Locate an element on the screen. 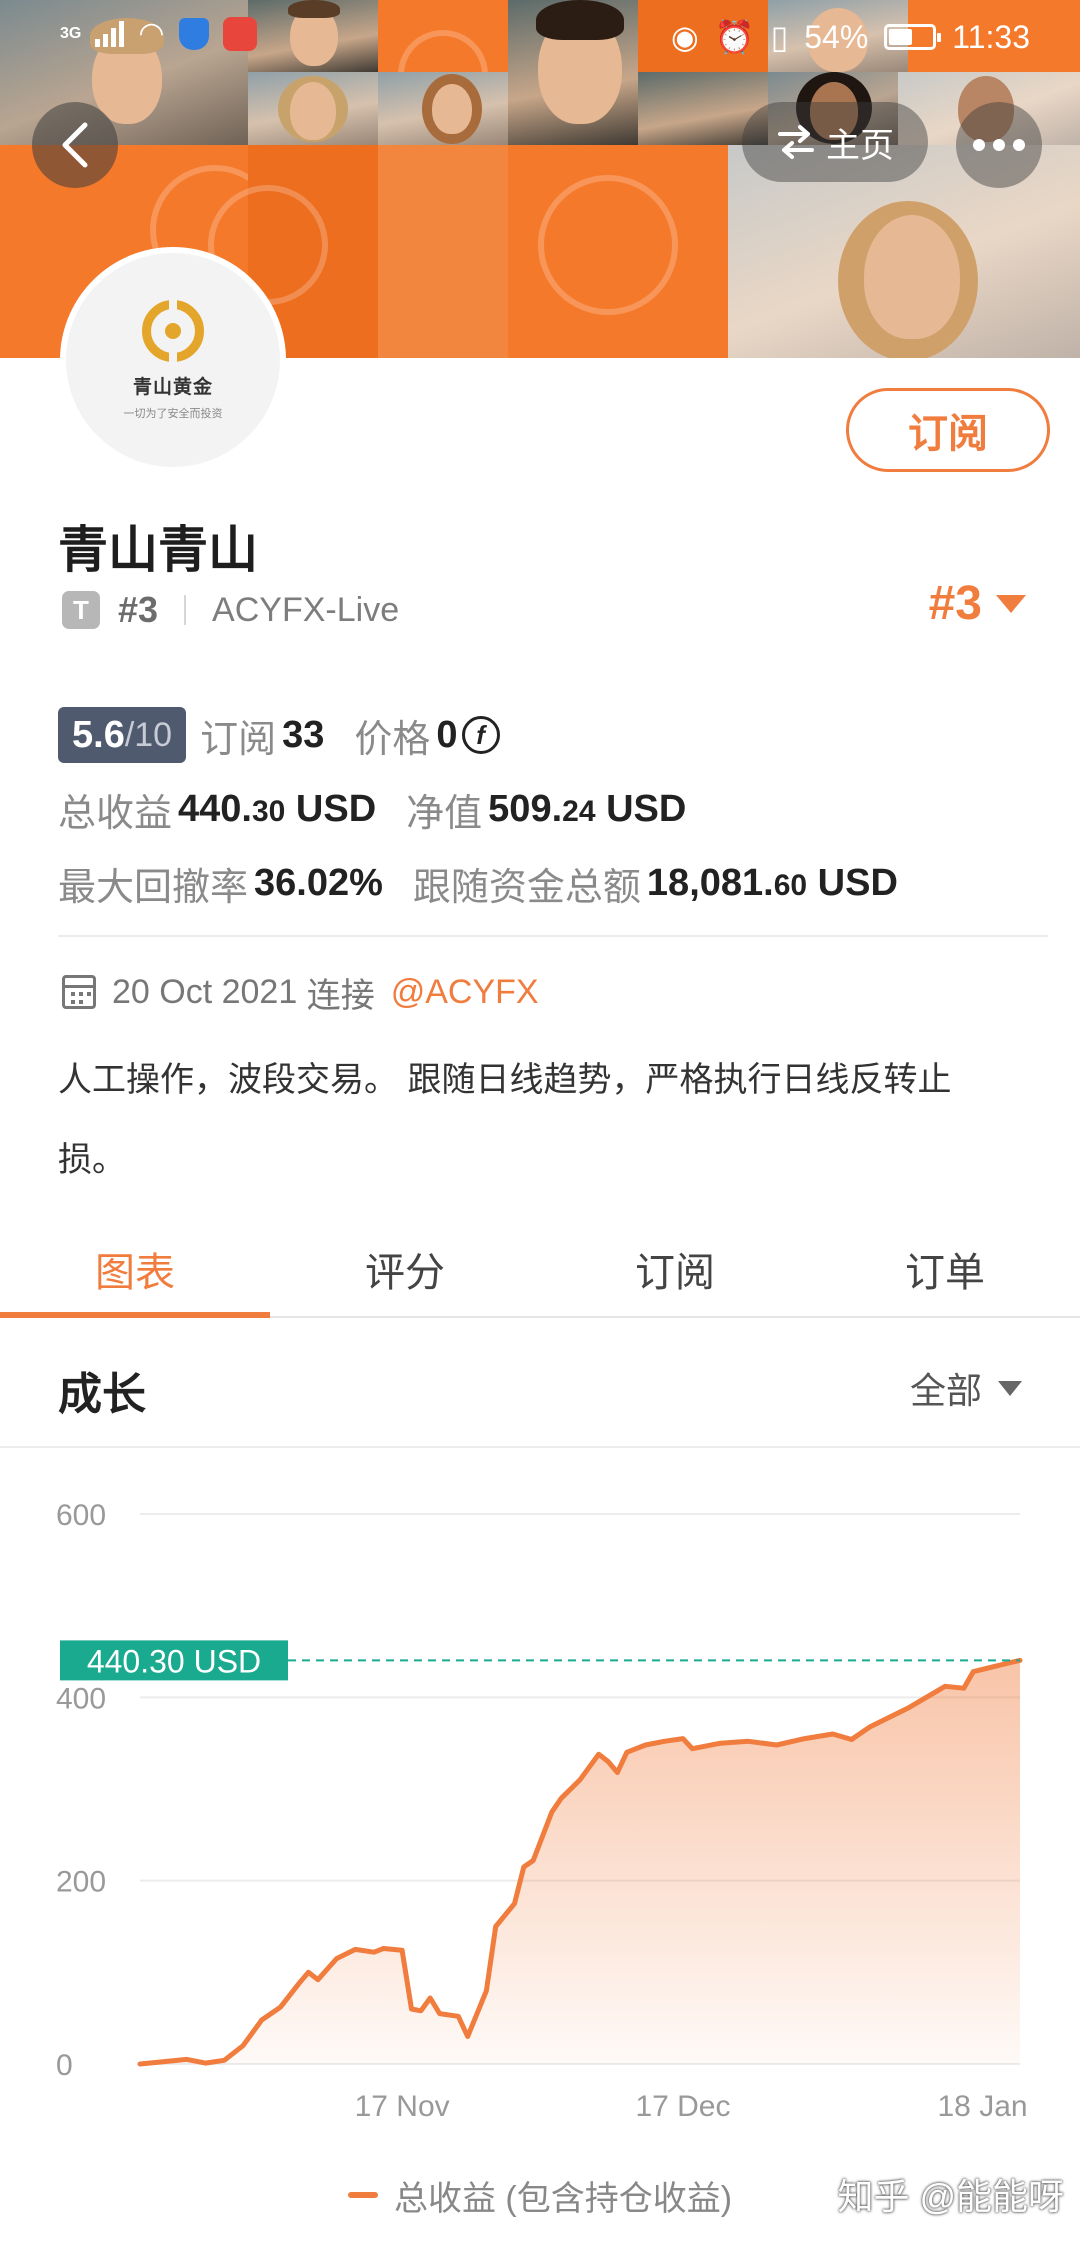 The image size is (1080, 2244). series-area is located at coordinates (580, 1862).